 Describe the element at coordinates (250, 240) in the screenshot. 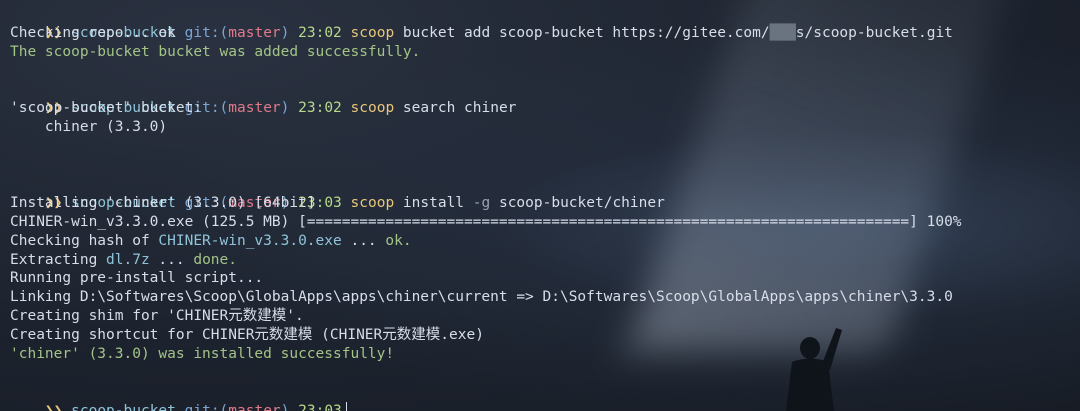

I see `highlight-filename: CHINER-win_v3.3.0.exe` at that location.